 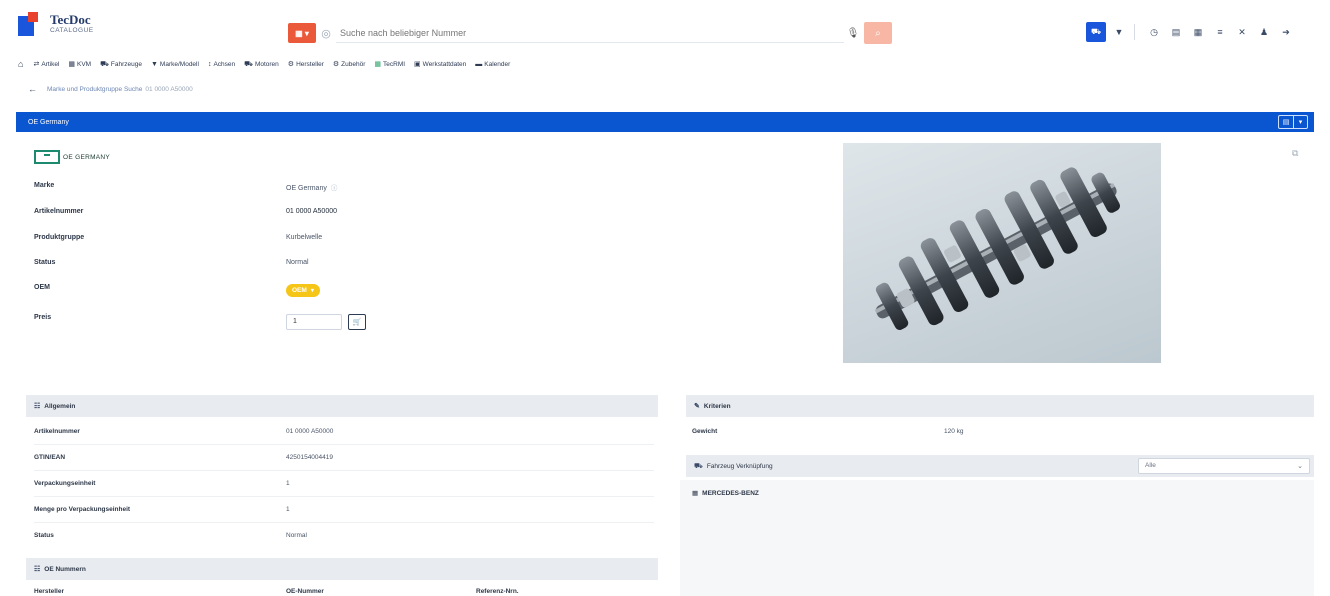 I want to click on vehicle-mode-button: ⛟, so click(x=1096, y=32).